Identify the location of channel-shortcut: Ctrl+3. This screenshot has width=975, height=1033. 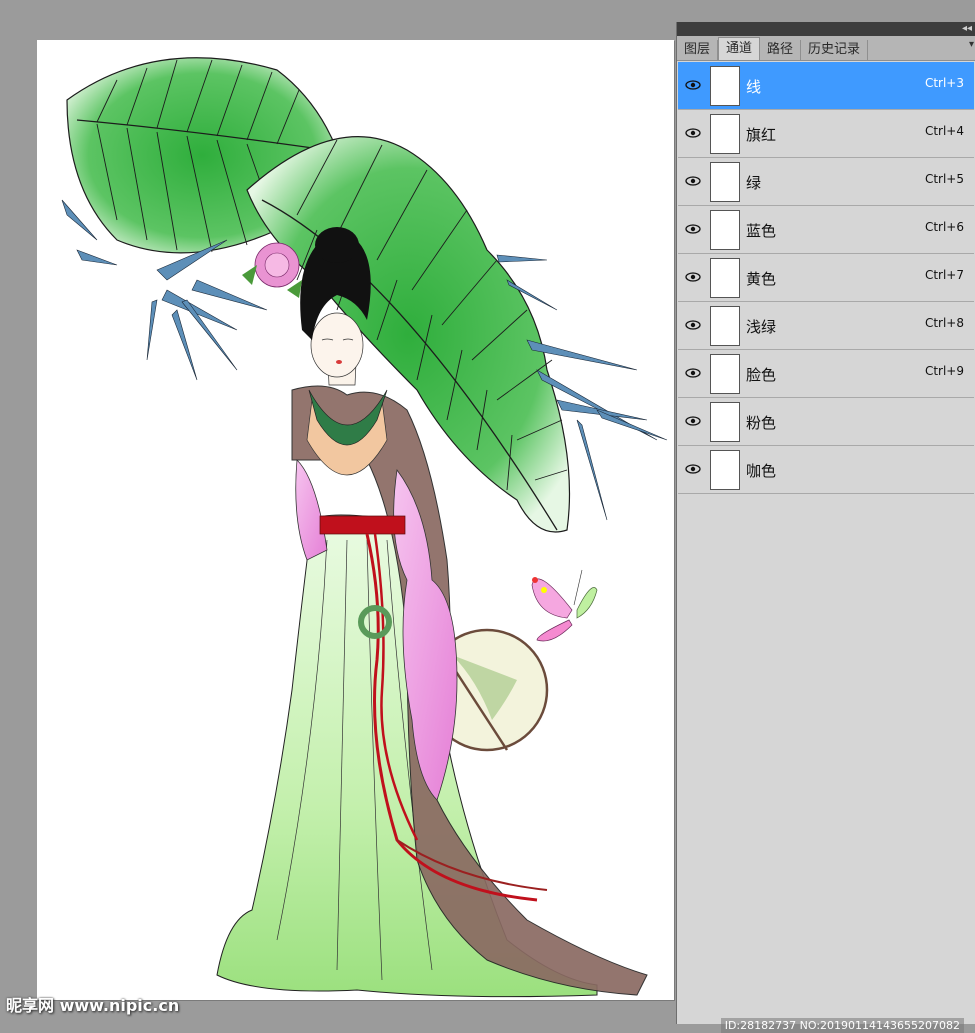
(944, 83).